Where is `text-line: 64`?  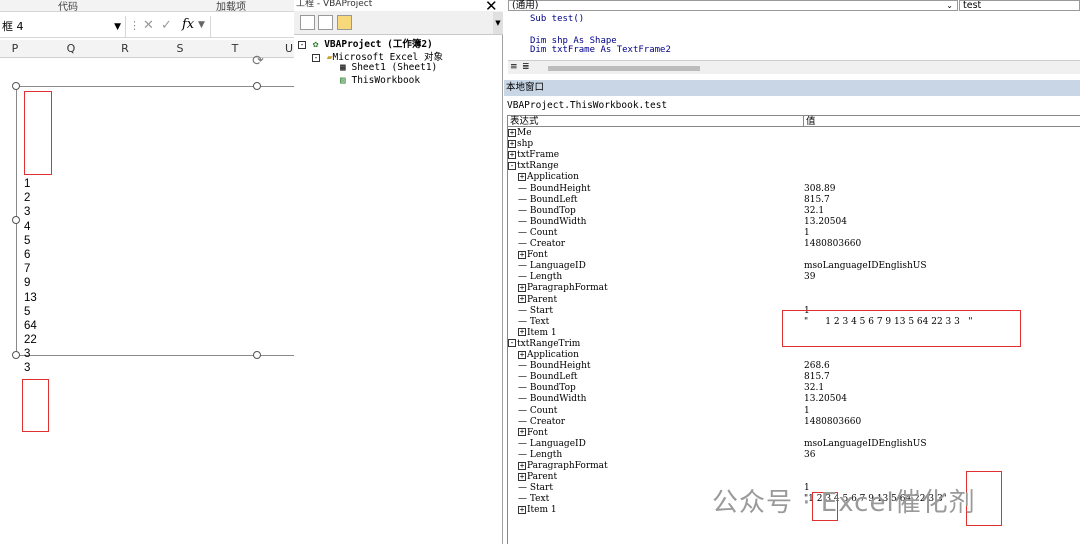 text-line: 64 is located at coordinates (30, 325).